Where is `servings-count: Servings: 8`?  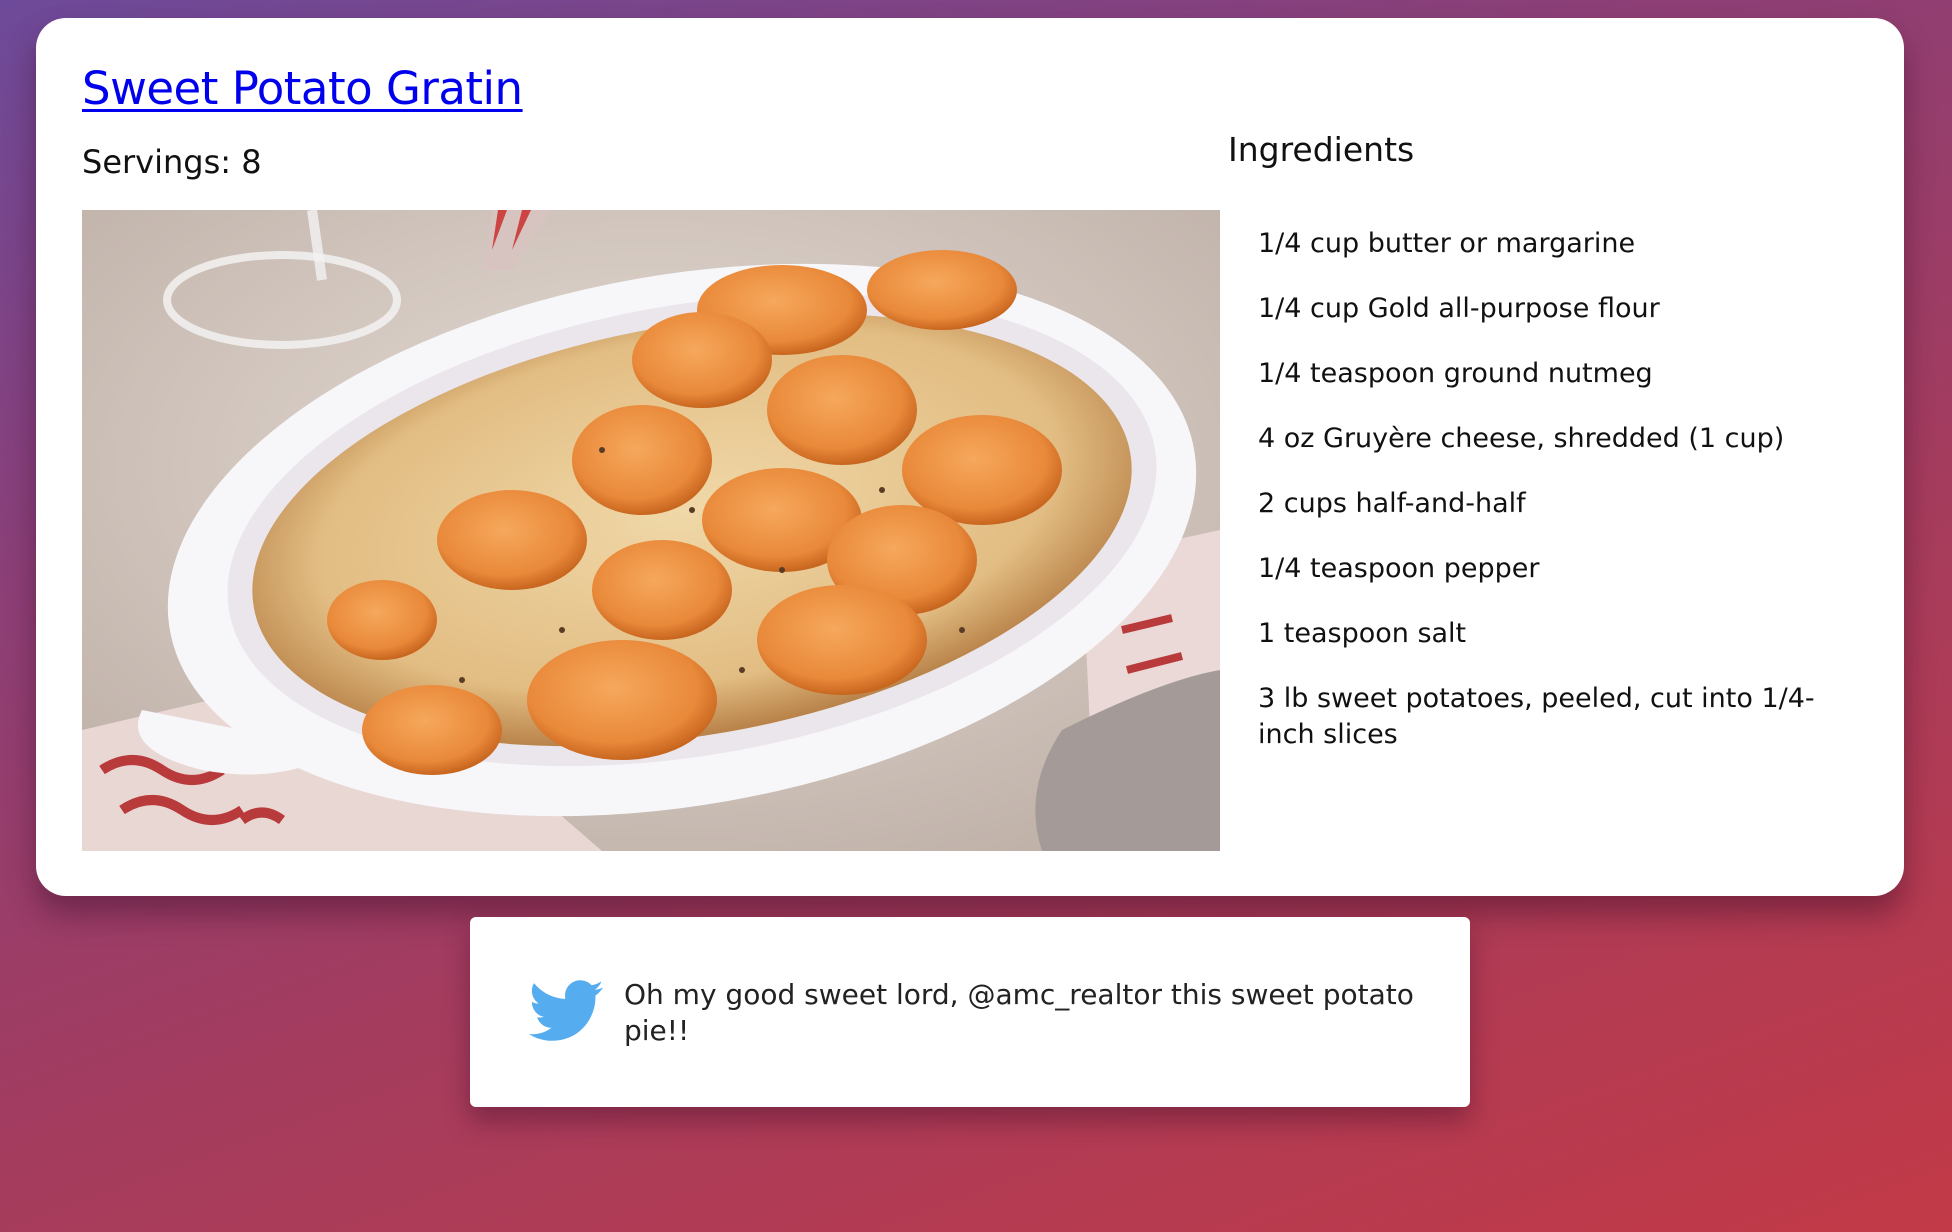
servings-count: Servings: 8 is located at coordinates (172, 162).